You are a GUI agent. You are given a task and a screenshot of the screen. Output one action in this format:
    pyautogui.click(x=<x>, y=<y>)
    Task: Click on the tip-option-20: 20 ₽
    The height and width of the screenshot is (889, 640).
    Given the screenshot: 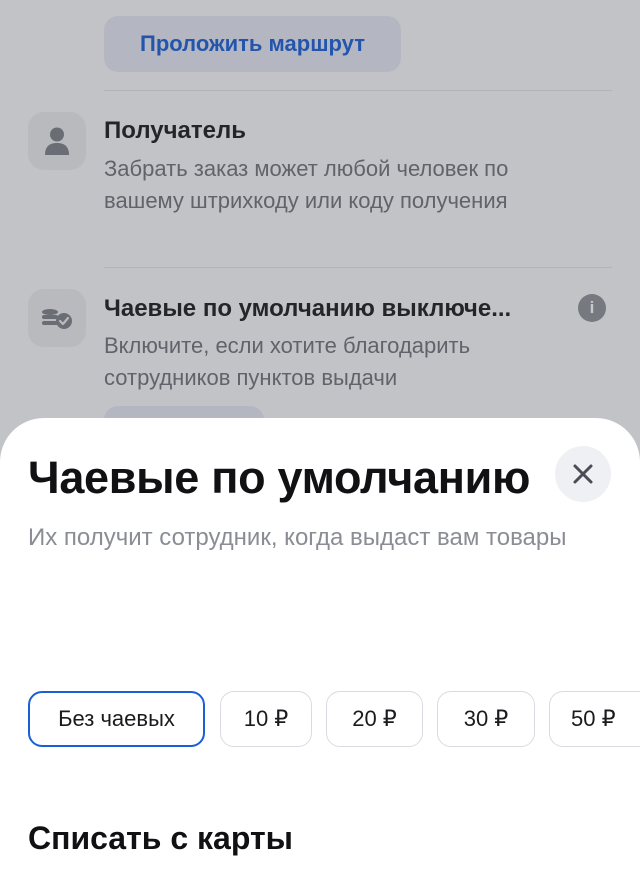 What is the action you would take?
    pyautogui.click(x=374, y=719)
    